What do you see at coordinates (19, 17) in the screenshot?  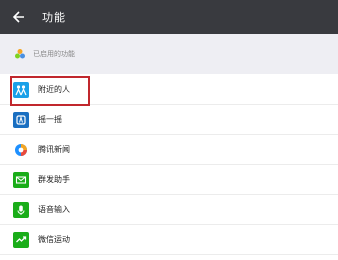 I see `back-arrow-icon` at bounding box center [19, 17].